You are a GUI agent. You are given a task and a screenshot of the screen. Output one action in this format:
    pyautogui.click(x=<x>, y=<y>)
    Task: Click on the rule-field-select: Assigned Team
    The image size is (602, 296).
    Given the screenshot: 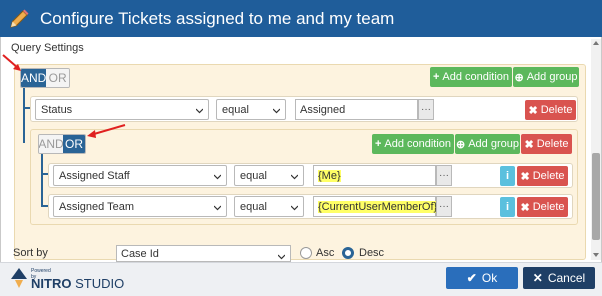 What is the action you would take?
    pyautogui.click(x=140, y=206)
    